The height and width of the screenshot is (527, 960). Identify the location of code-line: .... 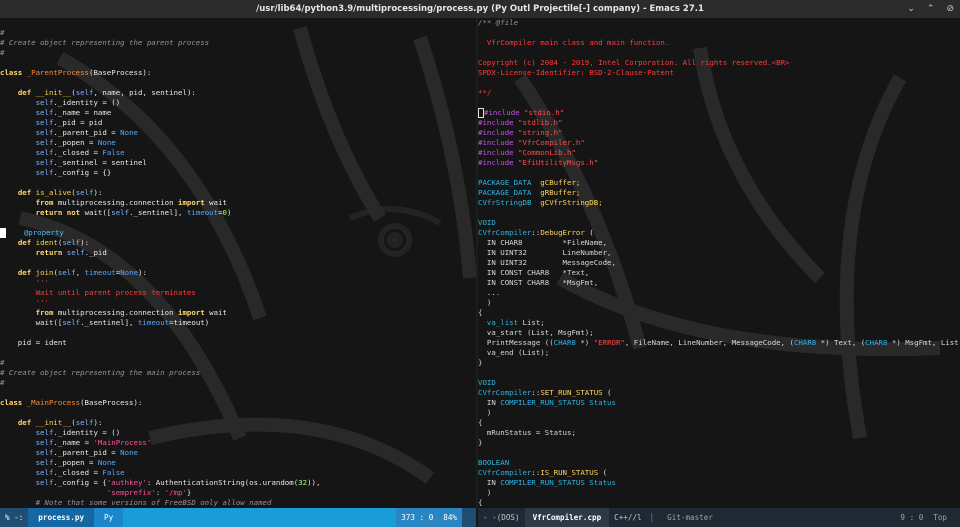
(719, 293).